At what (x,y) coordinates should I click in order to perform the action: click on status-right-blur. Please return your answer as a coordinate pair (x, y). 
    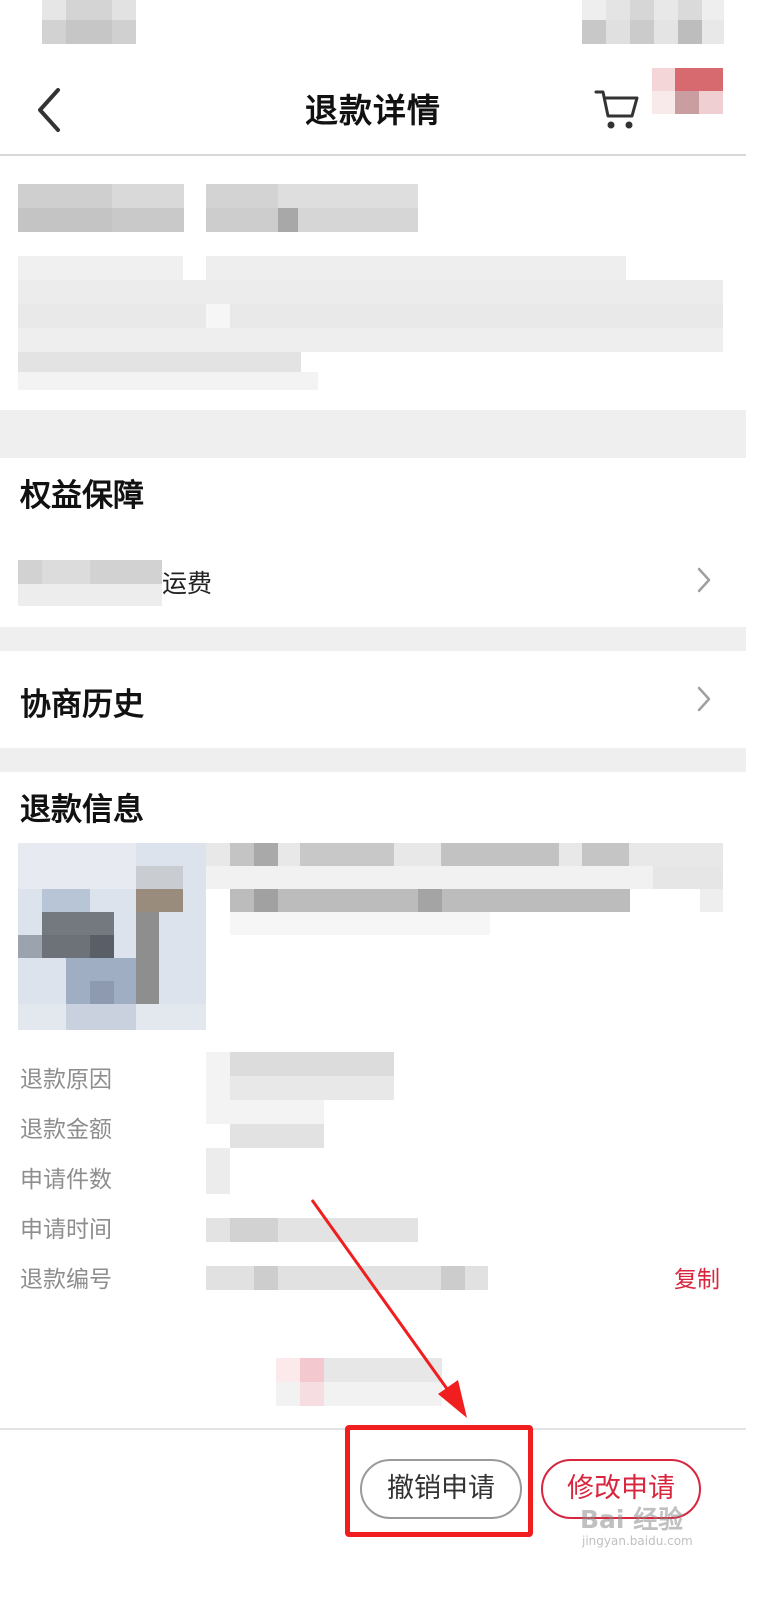
    Looking at the image, I should click on (653, 22).